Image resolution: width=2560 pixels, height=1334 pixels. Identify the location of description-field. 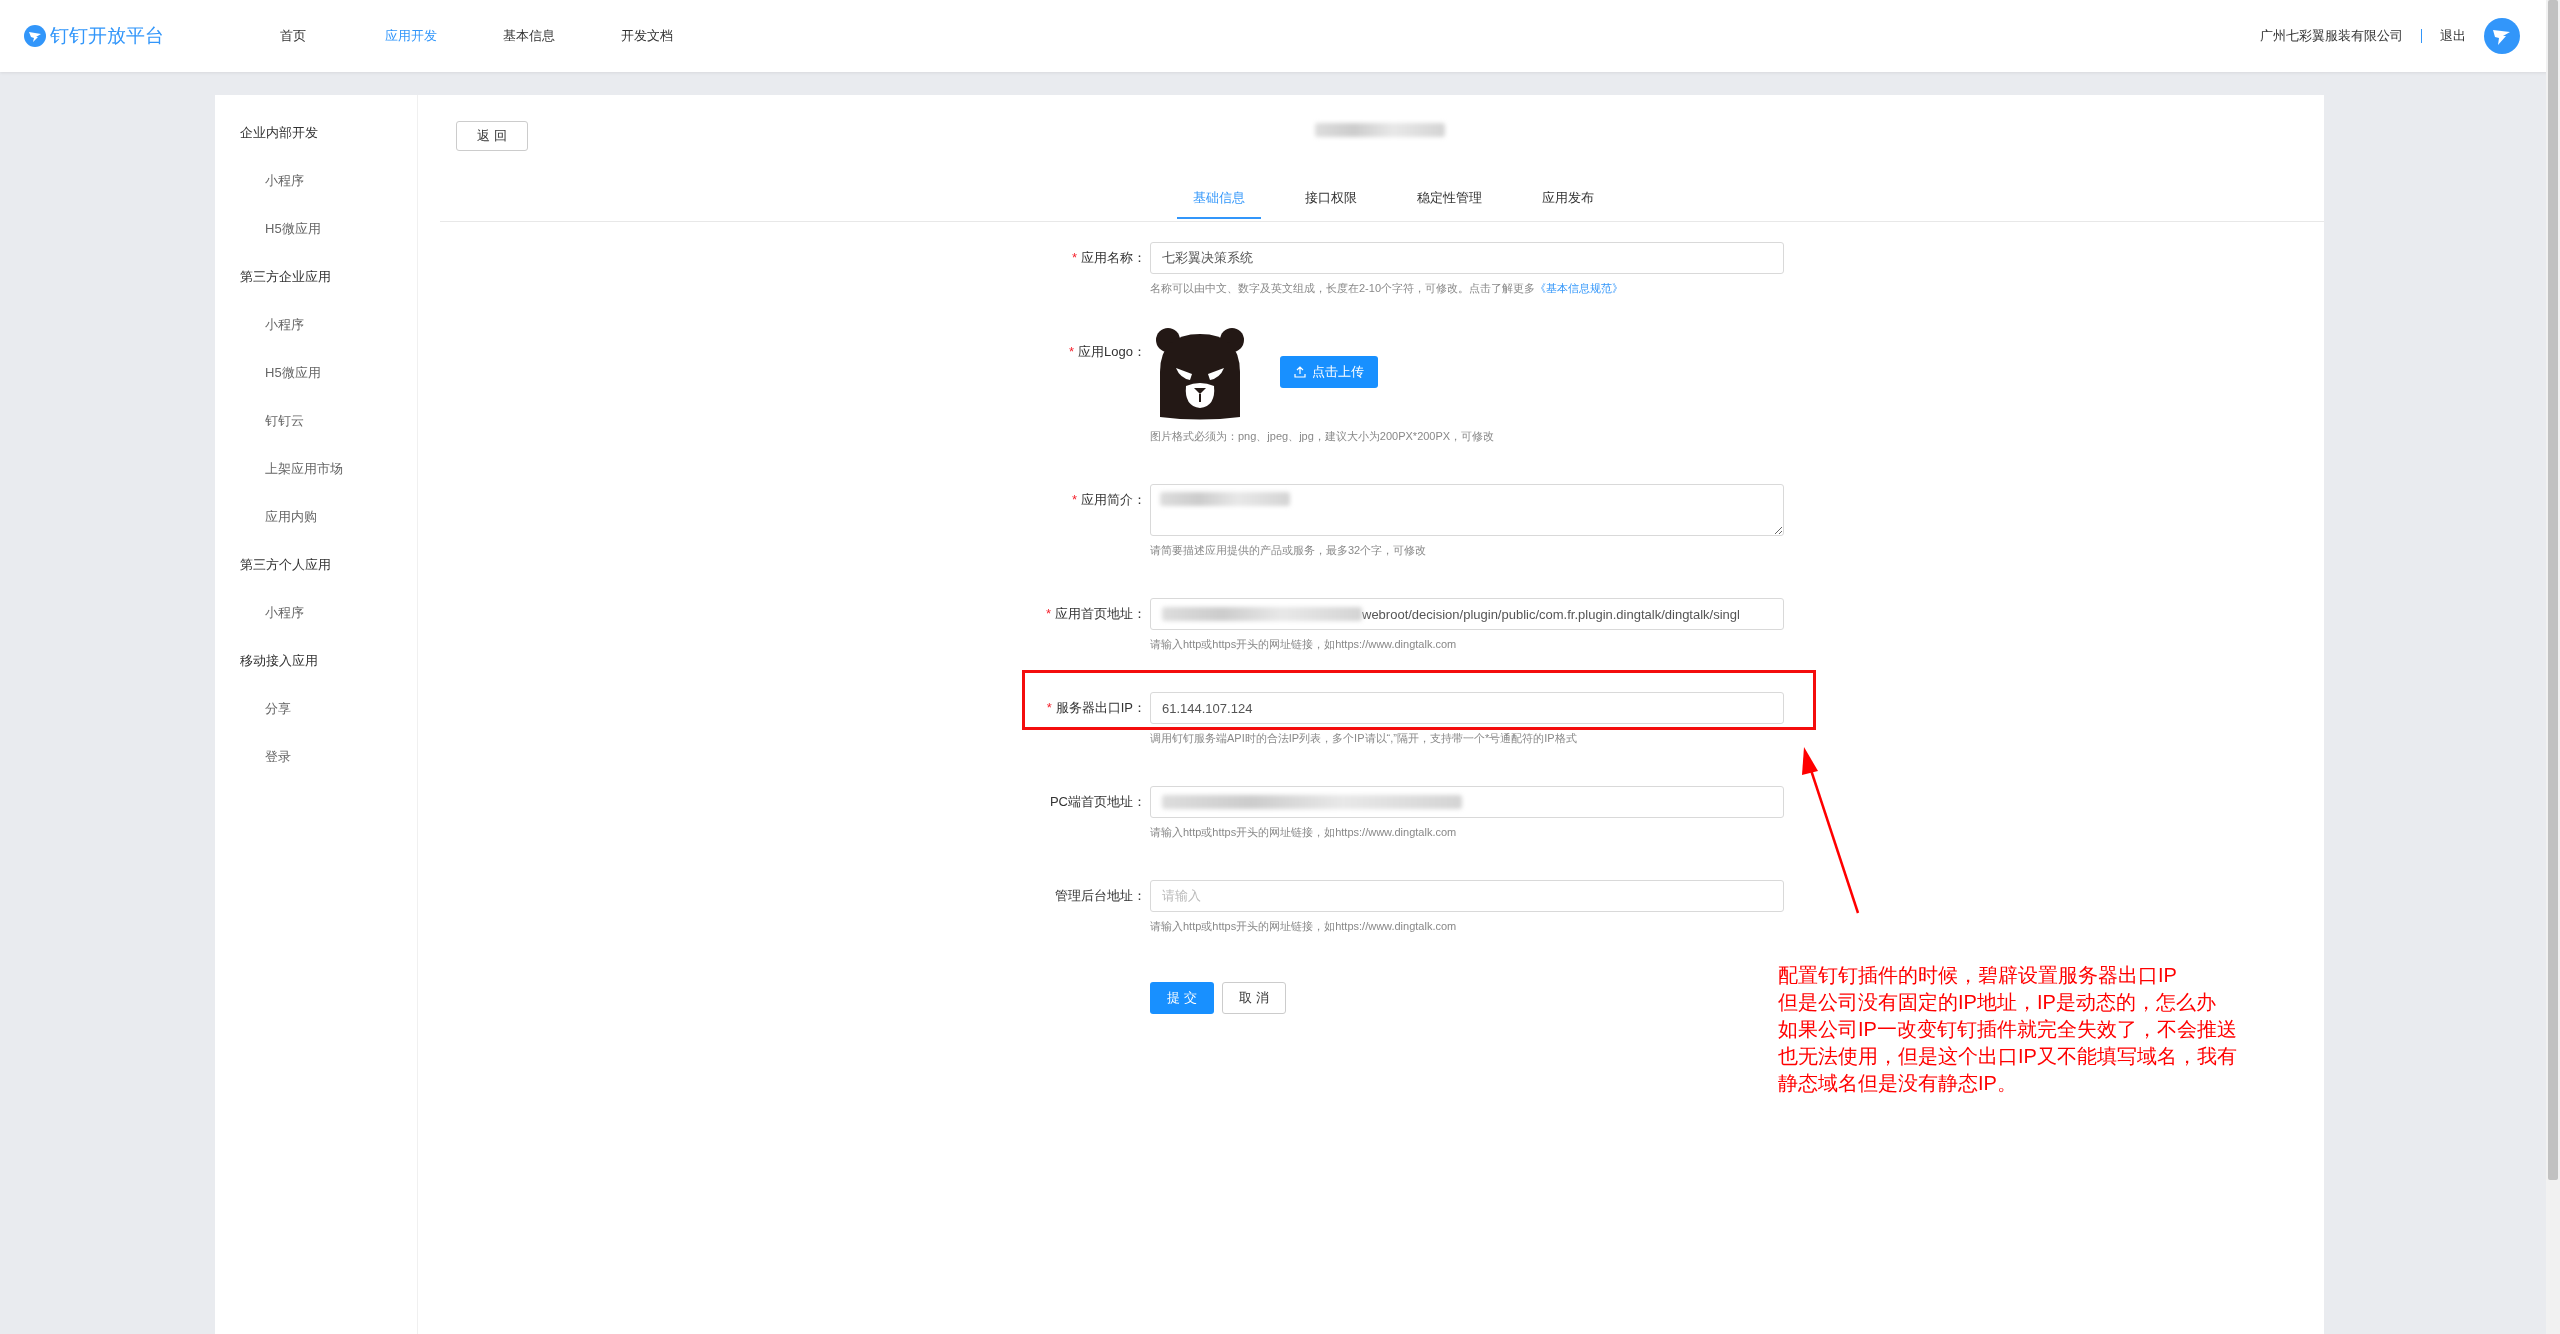
(1467, 510).